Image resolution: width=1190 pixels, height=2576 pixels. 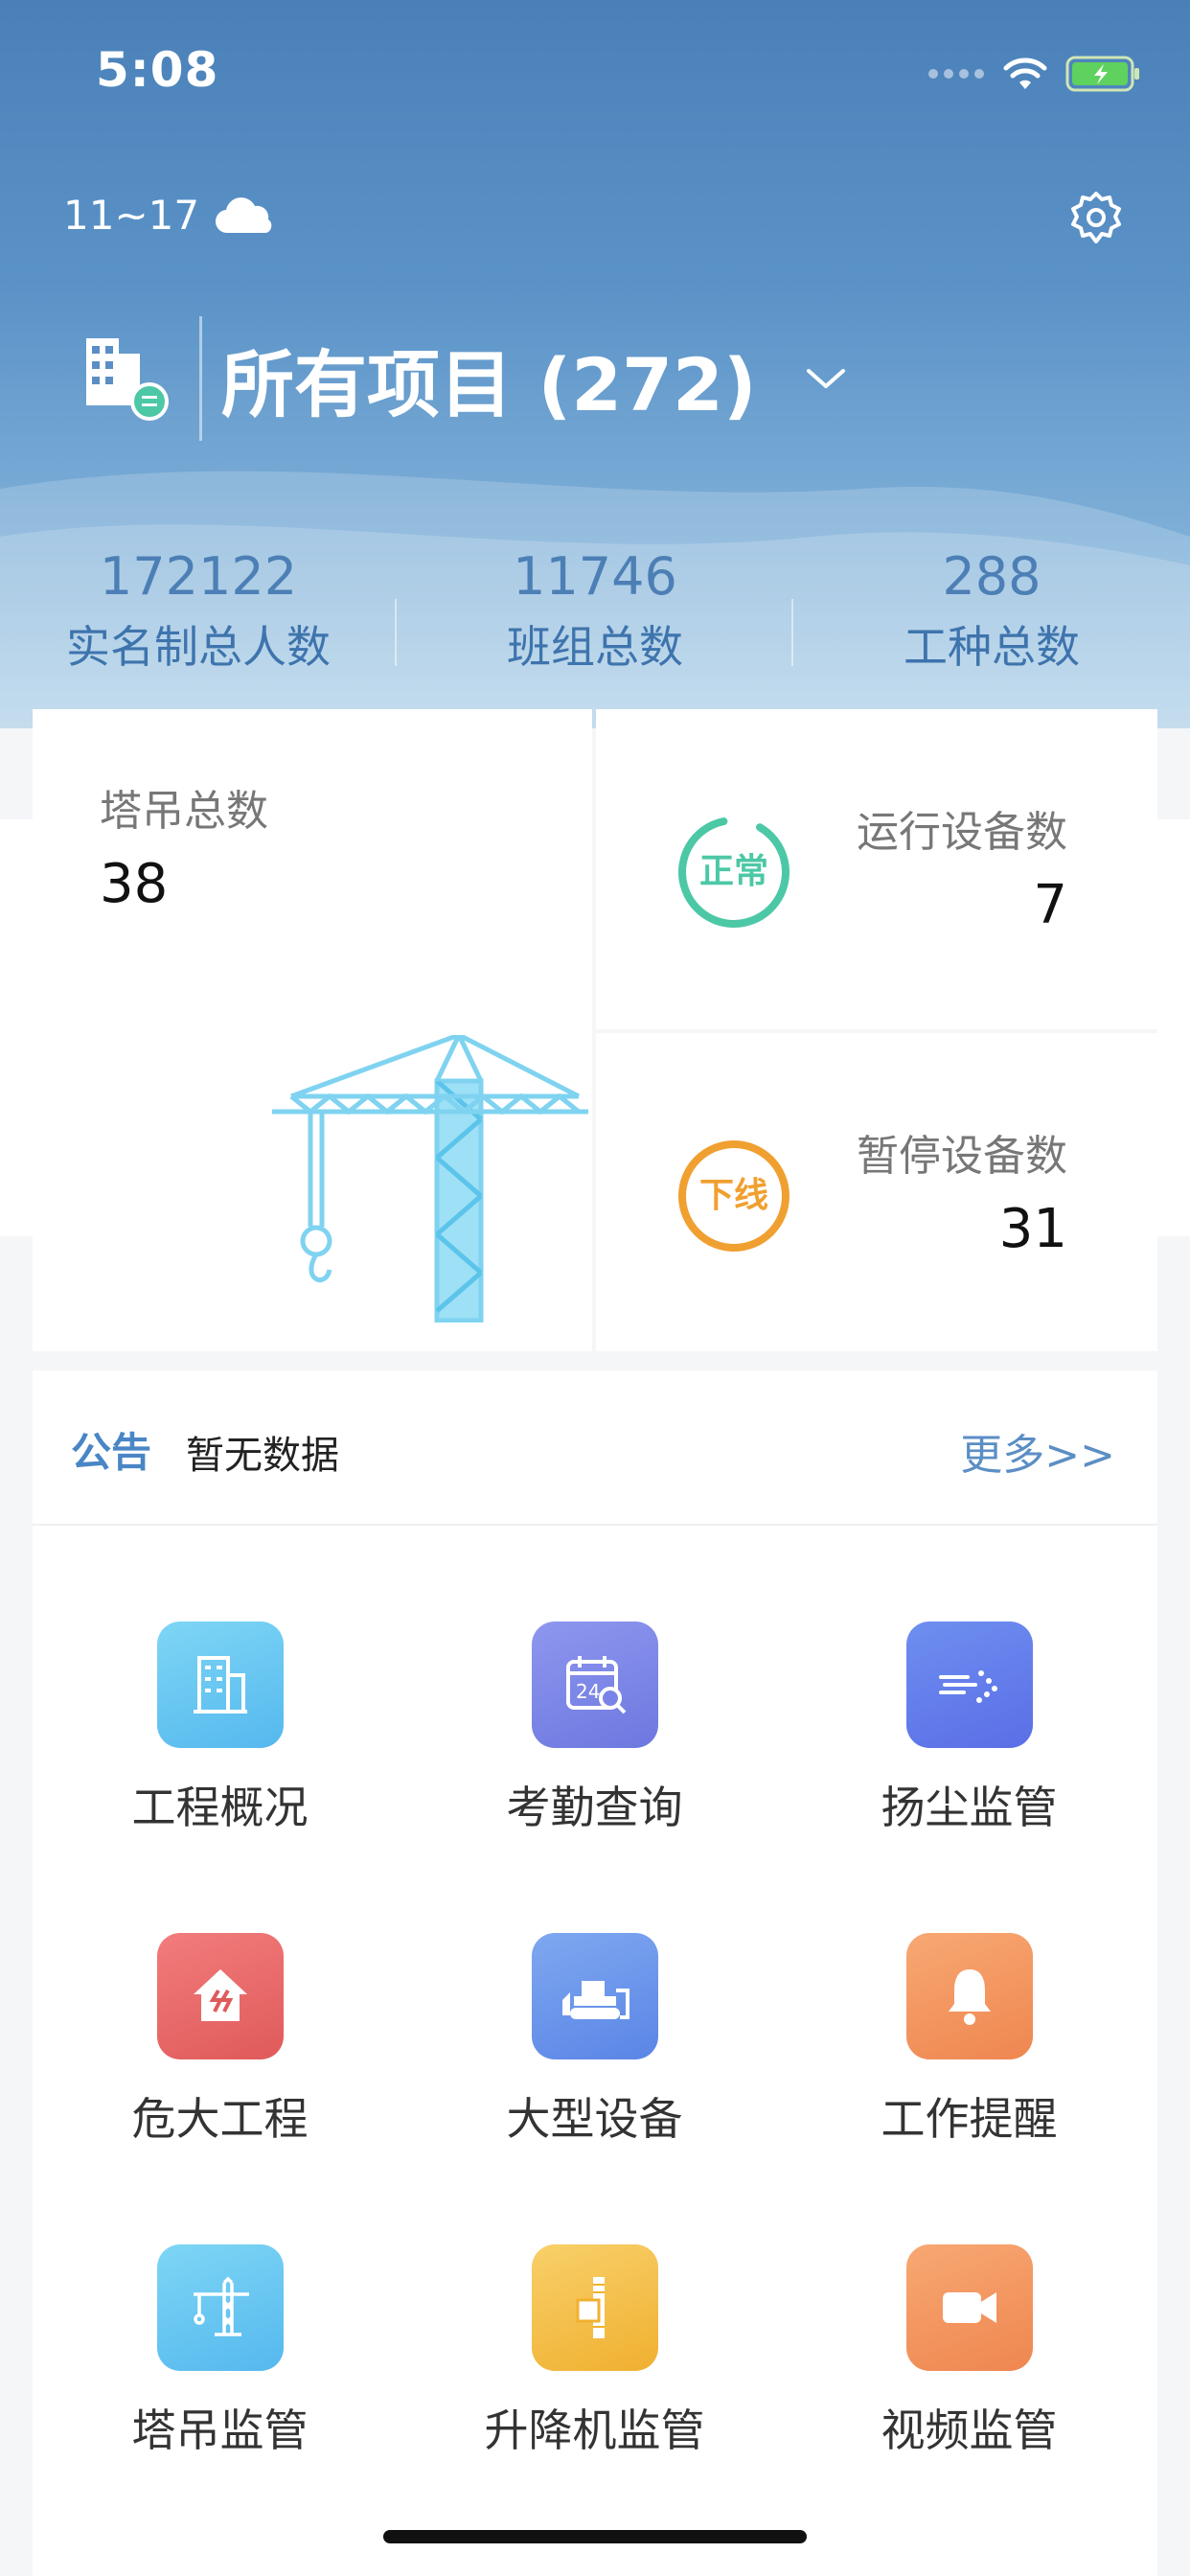 I want to click on menu-item-label: 升降机监管, so click(x=594, y=2430).